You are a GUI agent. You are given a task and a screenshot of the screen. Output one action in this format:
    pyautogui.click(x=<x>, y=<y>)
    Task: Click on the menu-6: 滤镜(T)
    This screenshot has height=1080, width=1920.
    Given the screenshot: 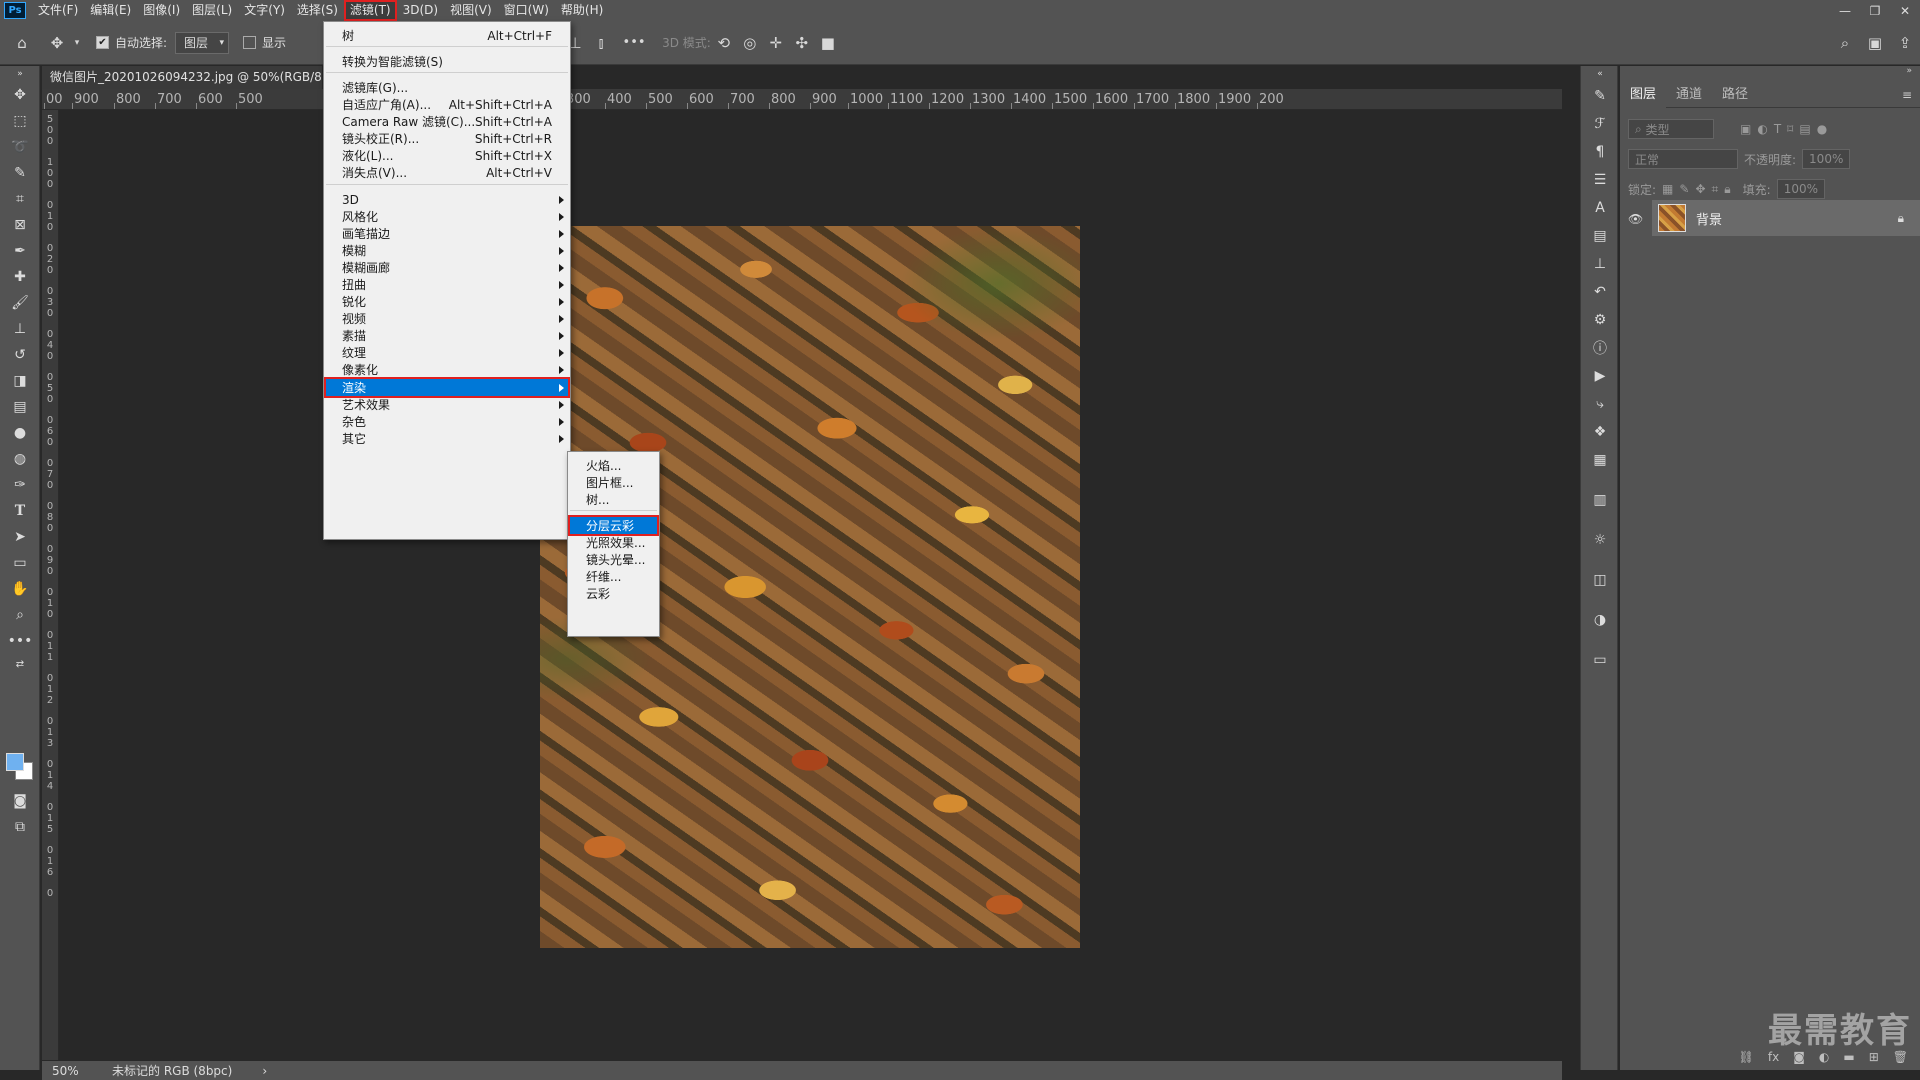 What is the action you would take?
    pyautogui.click(x=370, y=10)
    